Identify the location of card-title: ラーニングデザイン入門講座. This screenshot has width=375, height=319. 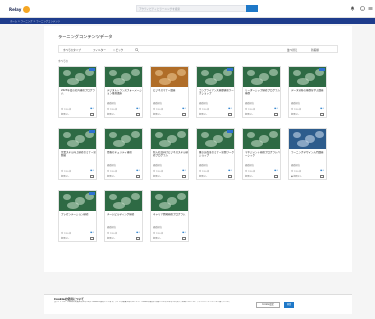
(307, 152).